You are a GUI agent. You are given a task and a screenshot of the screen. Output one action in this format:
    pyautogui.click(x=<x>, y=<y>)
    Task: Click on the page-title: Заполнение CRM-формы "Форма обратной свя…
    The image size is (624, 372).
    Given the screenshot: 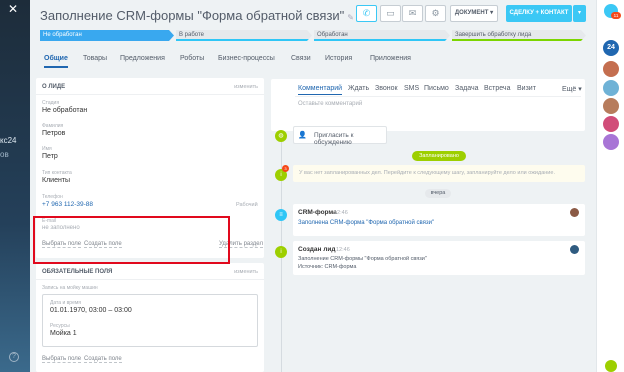 What is the action you would take?
    pyautogui.click(x=197, y=15)
    